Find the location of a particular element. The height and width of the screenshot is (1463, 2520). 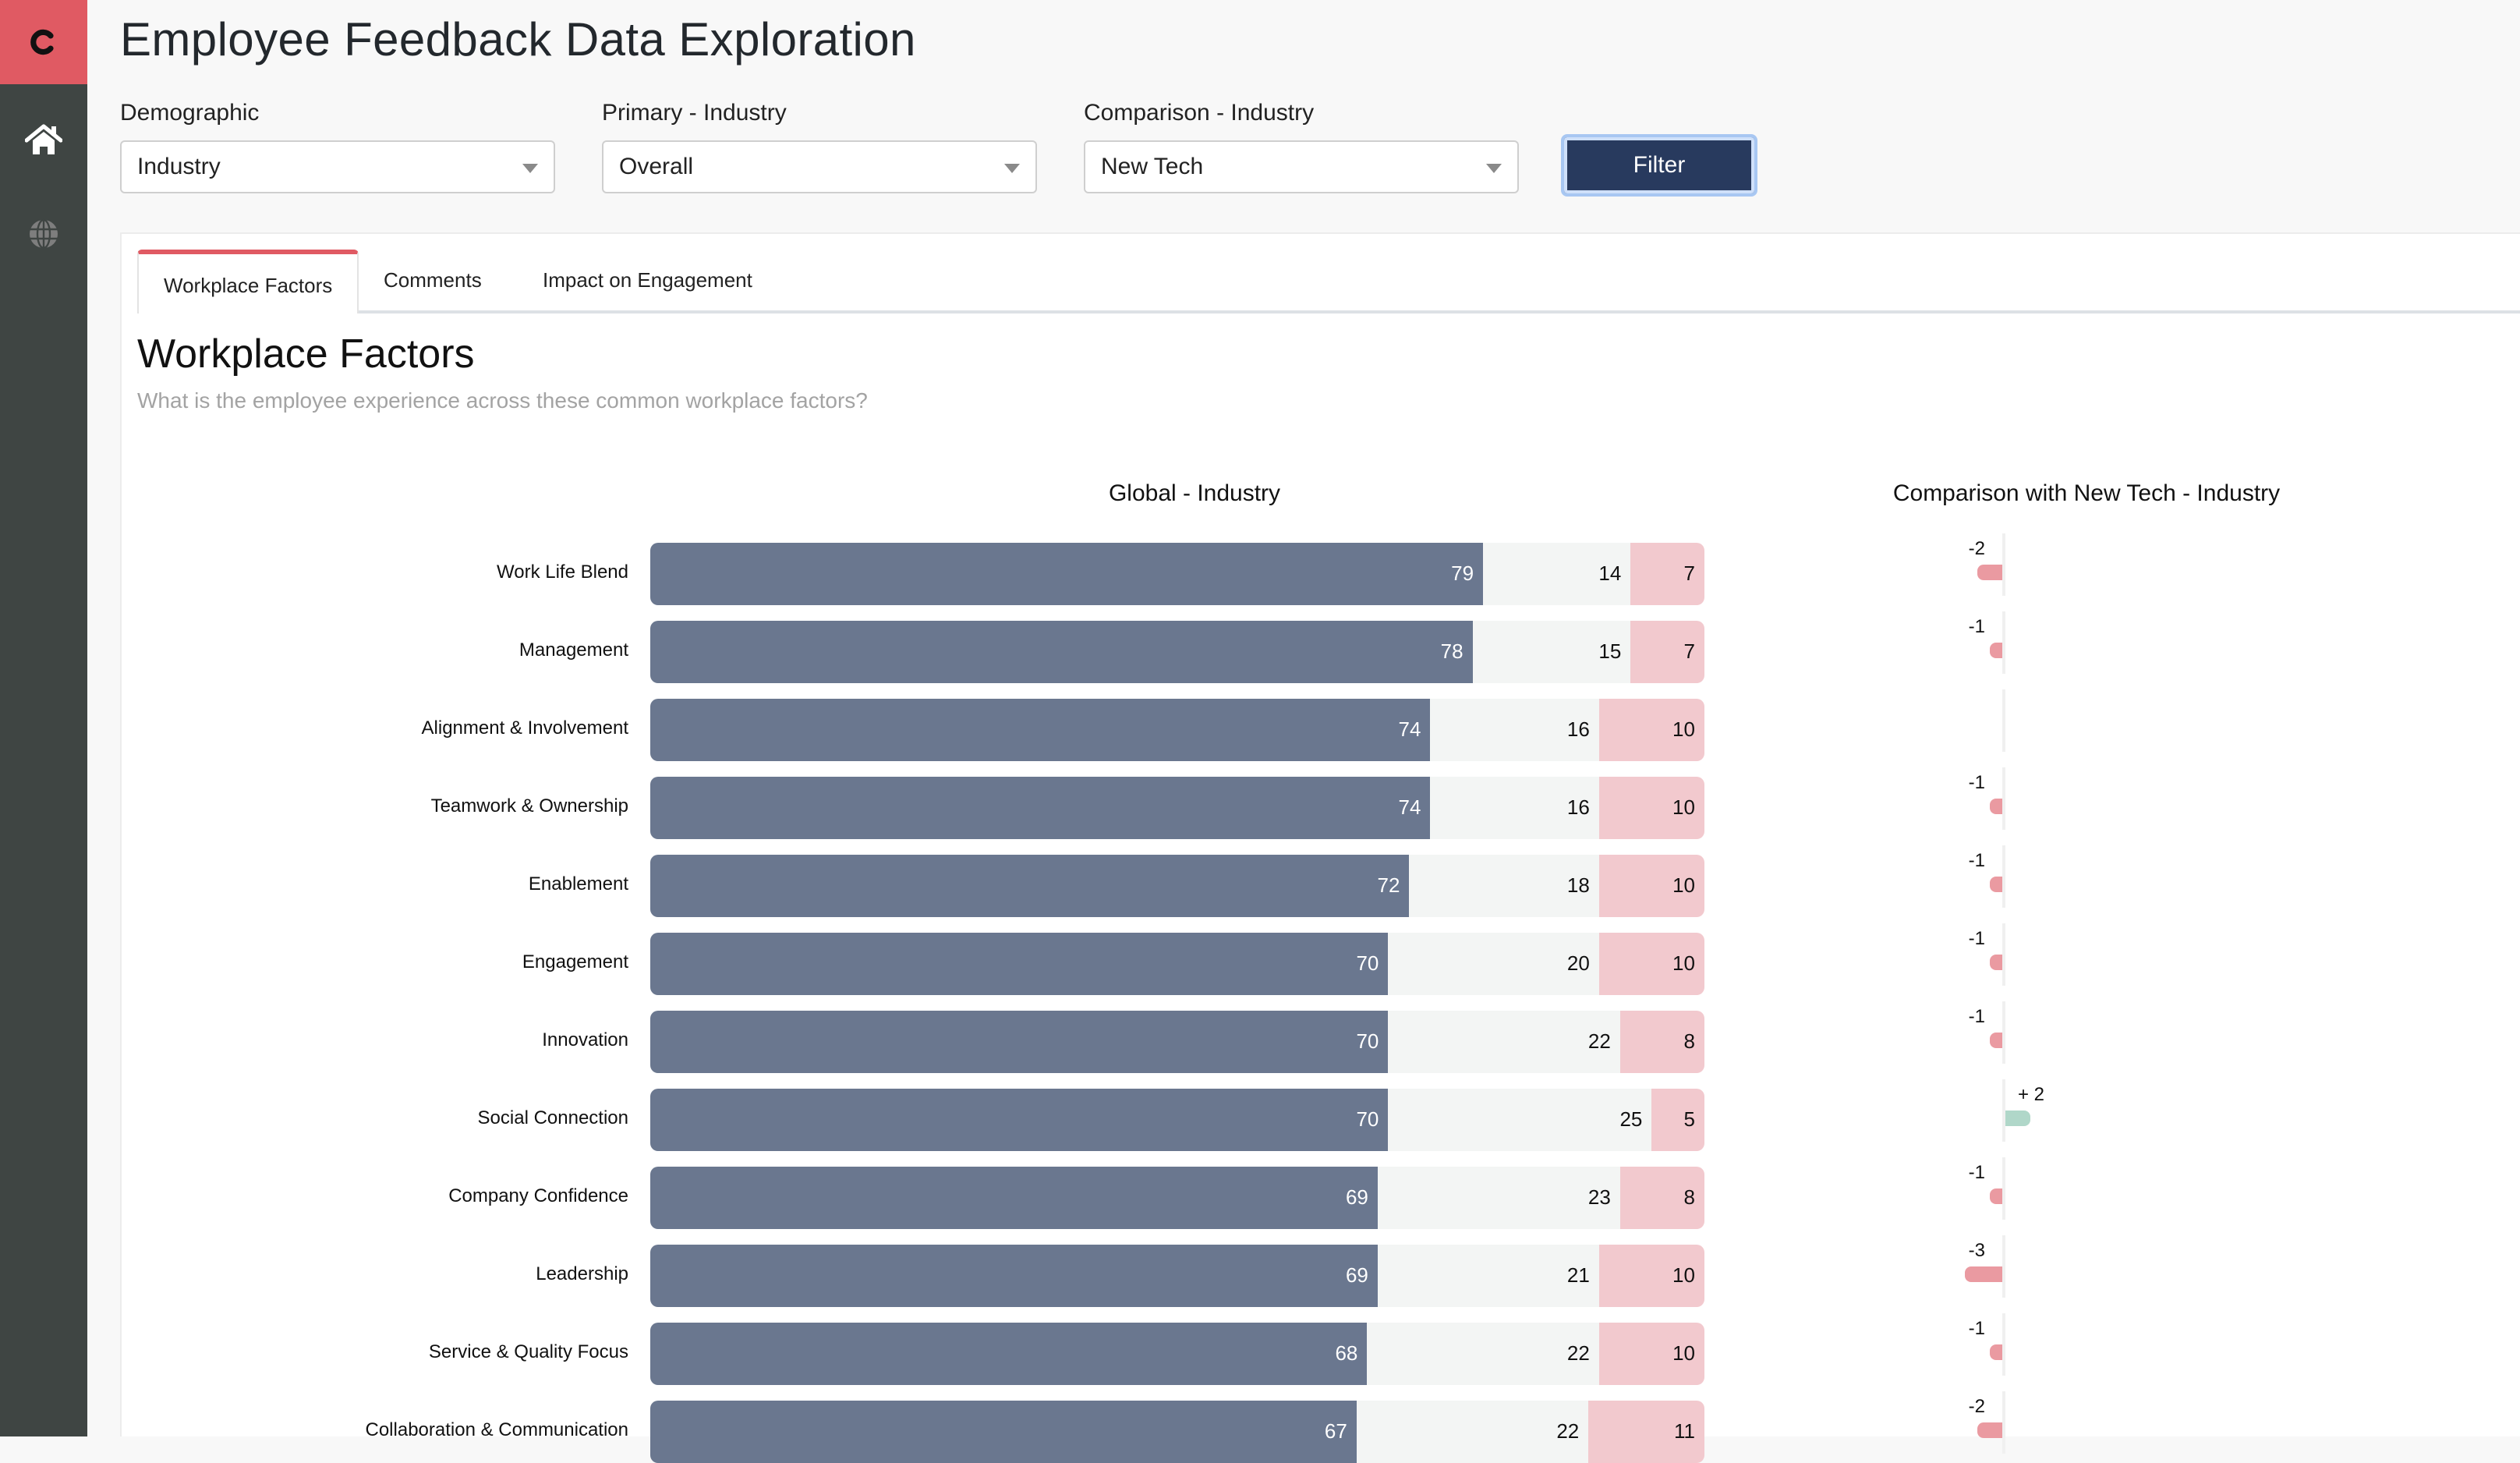

stacked-bar: 70 20 10 is located at coordinates (1177, 964).